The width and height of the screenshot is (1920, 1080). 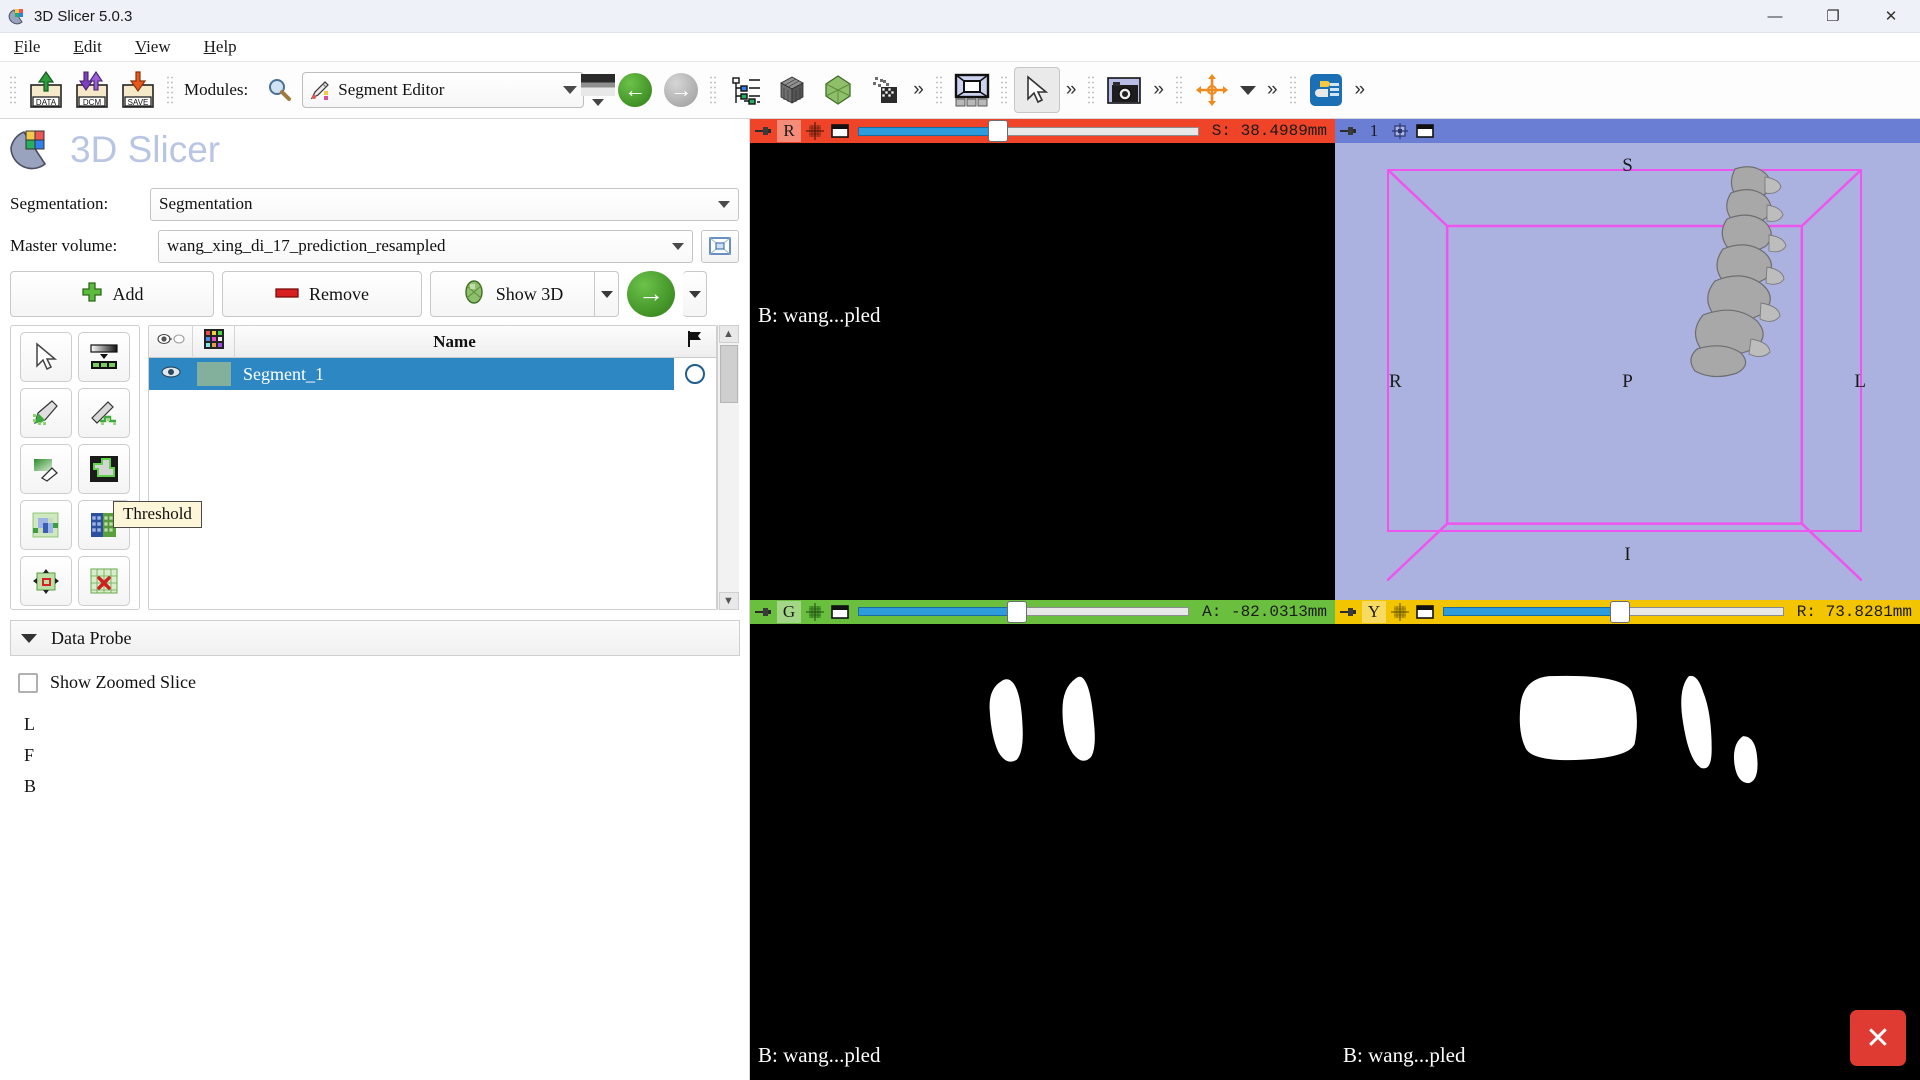 What do you see at coordinates (46, 469) in the screenshot?
I see `effect-erase` at bounding box center [46, 469].